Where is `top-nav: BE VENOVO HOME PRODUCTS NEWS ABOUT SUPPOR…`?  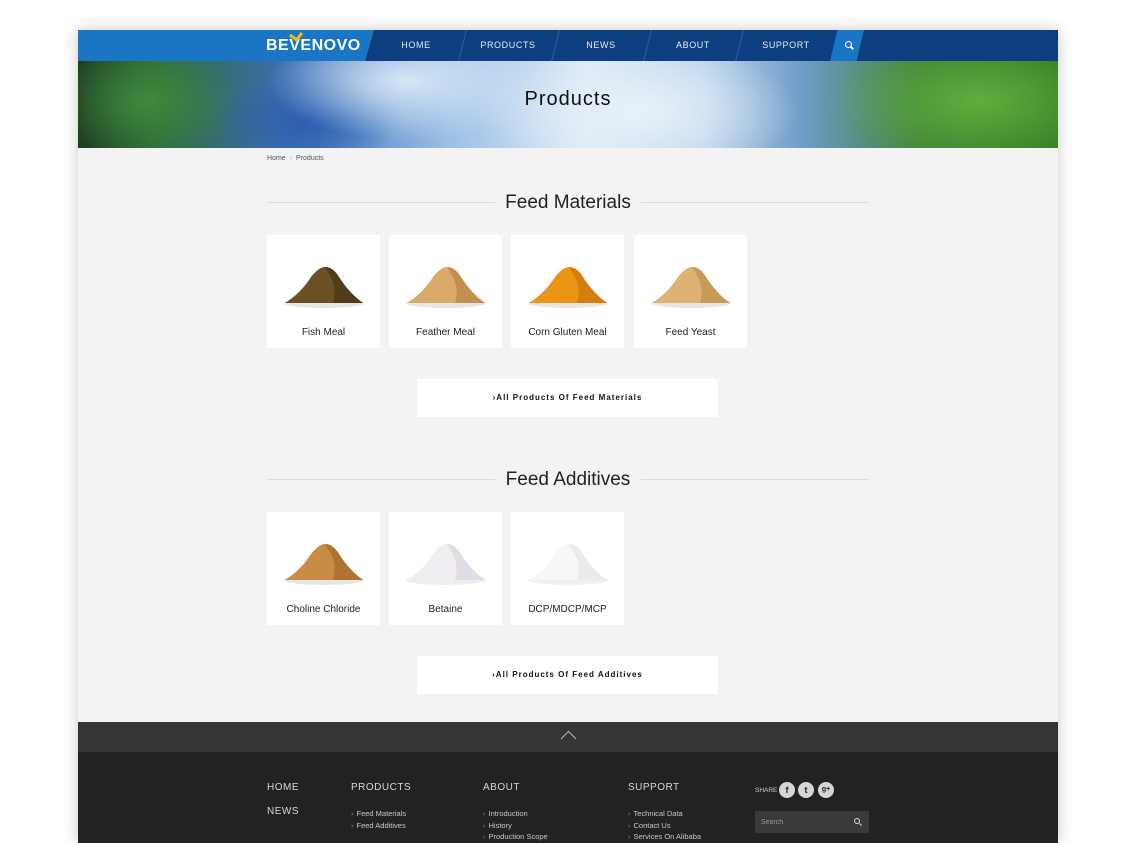
top-nav: BE VENOVO HOME PRODUCTS NEWS ABOUT SUPPOR… is located at coordinates (568, 45).